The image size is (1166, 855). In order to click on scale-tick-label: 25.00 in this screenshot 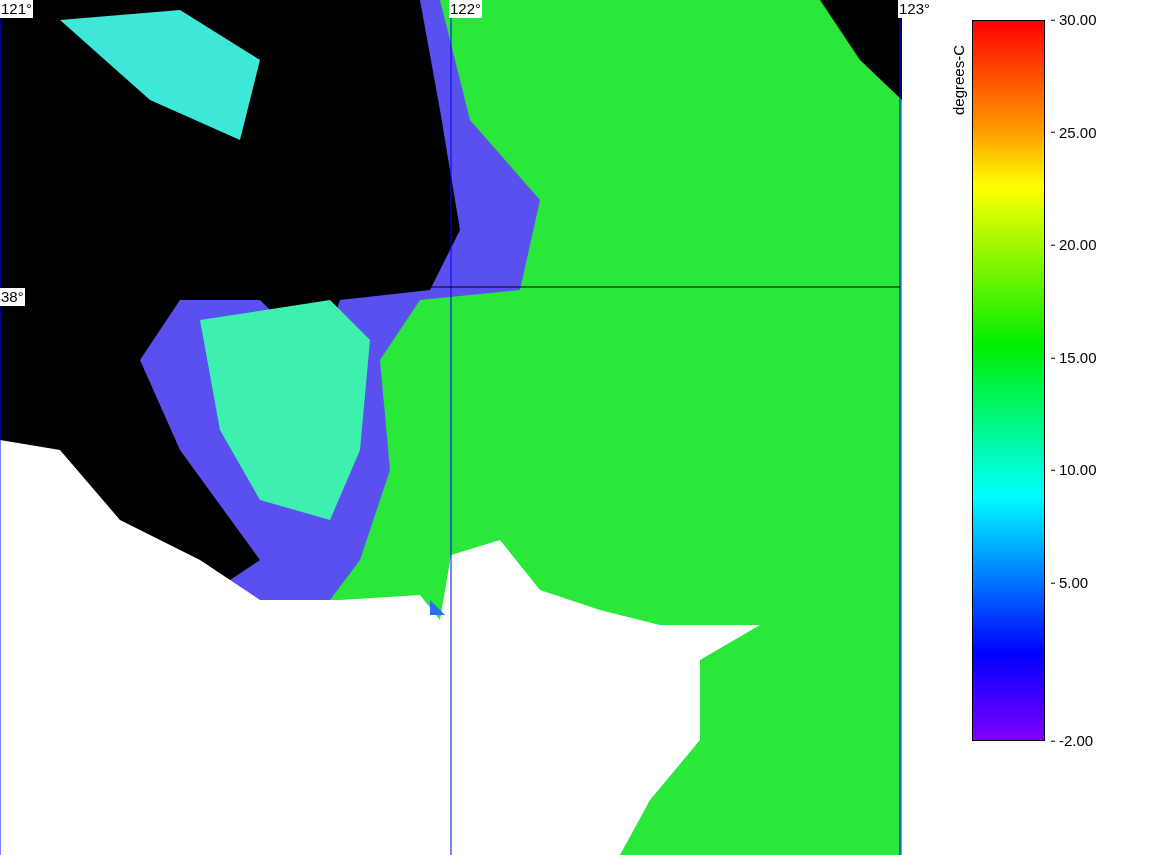, I will do `click(1078, 132)`.